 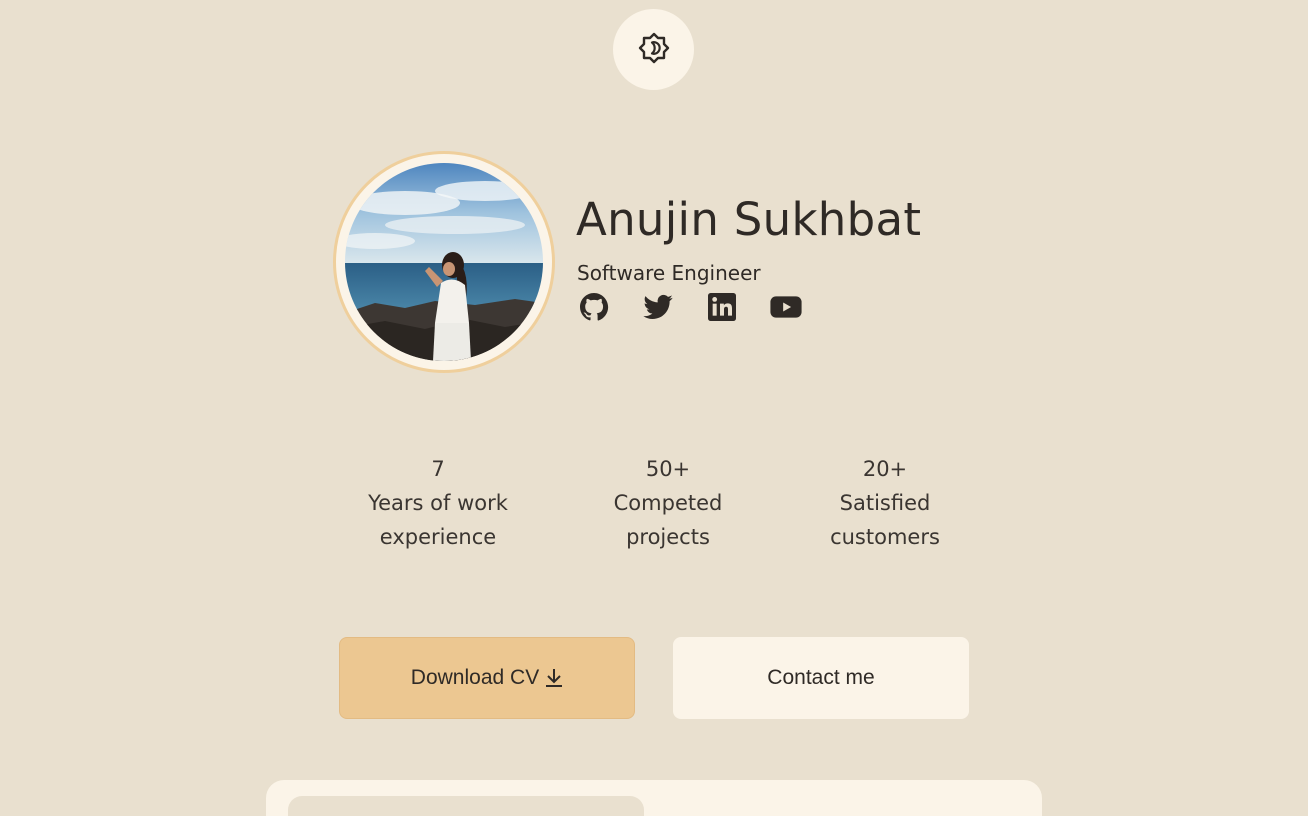 I want to click on stat-experience: 7 Years of work experience, so click(x=438, y=503).